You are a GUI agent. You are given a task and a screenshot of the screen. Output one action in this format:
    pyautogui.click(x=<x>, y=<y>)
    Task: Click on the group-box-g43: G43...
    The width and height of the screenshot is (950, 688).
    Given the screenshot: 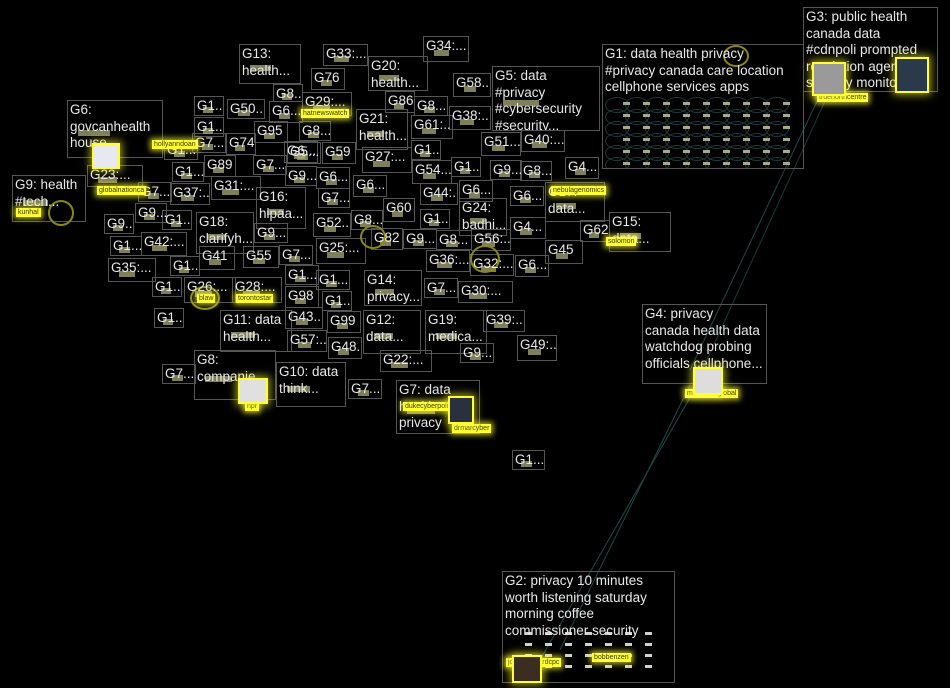 What is the action you would take?
    pyautogui.click(x=304, y=318)
    